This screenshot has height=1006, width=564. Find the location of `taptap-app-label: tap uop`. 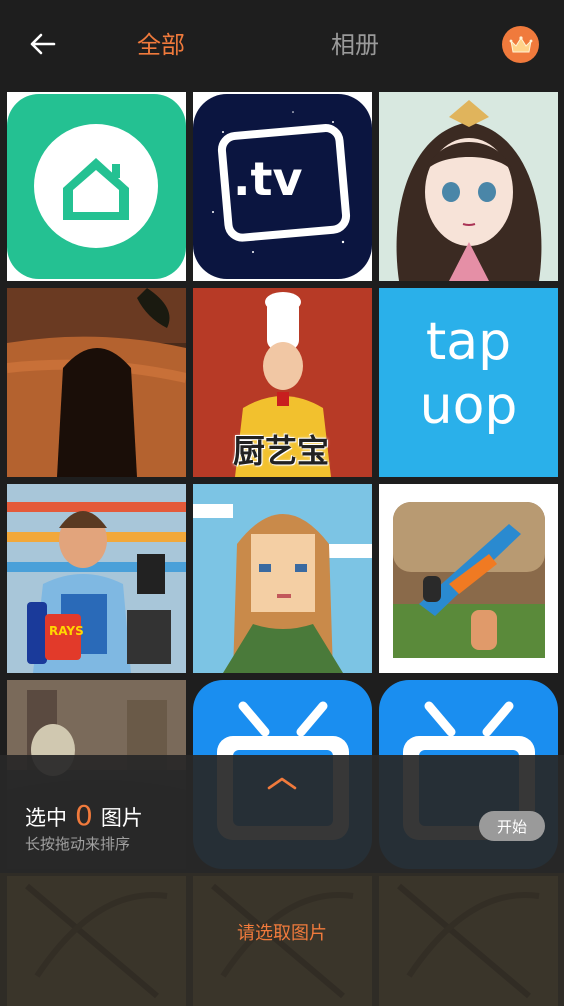

taptap-app-label: tap uop is located at coordinates (468, 374).